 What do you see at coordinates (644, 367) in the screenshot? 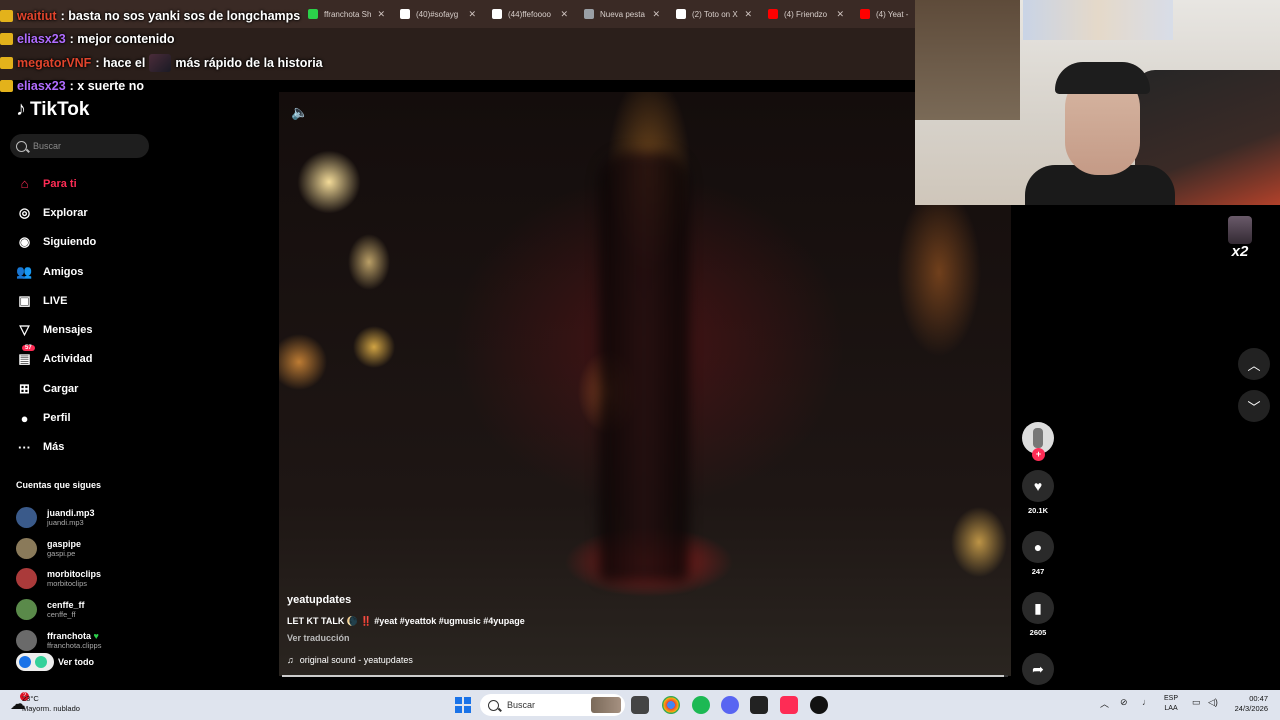
I see `video-subject` at bounding box center [644, 367].